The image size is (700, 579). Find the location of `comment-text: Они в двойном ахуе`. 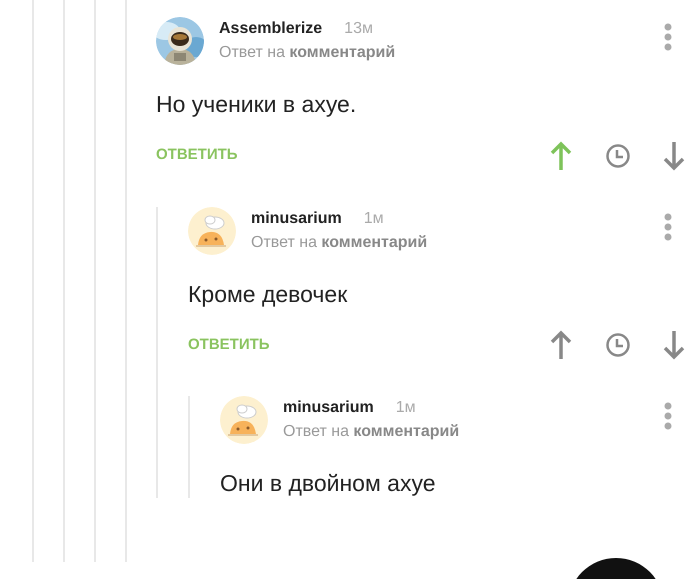

comment-text: Они в двойном ахуе is located at coordinates (328, 484).